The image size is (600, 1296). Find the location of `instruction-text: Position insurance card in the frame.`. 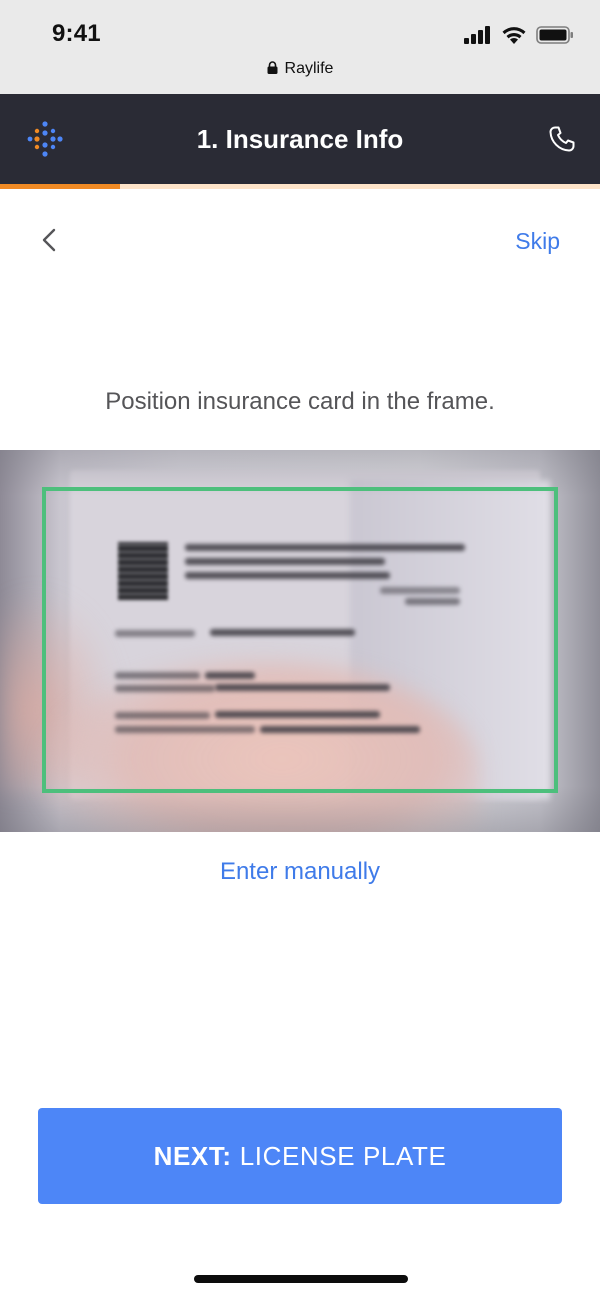

instruction-text: Position insurance card in the frame. is located at coordinates (300, 401).